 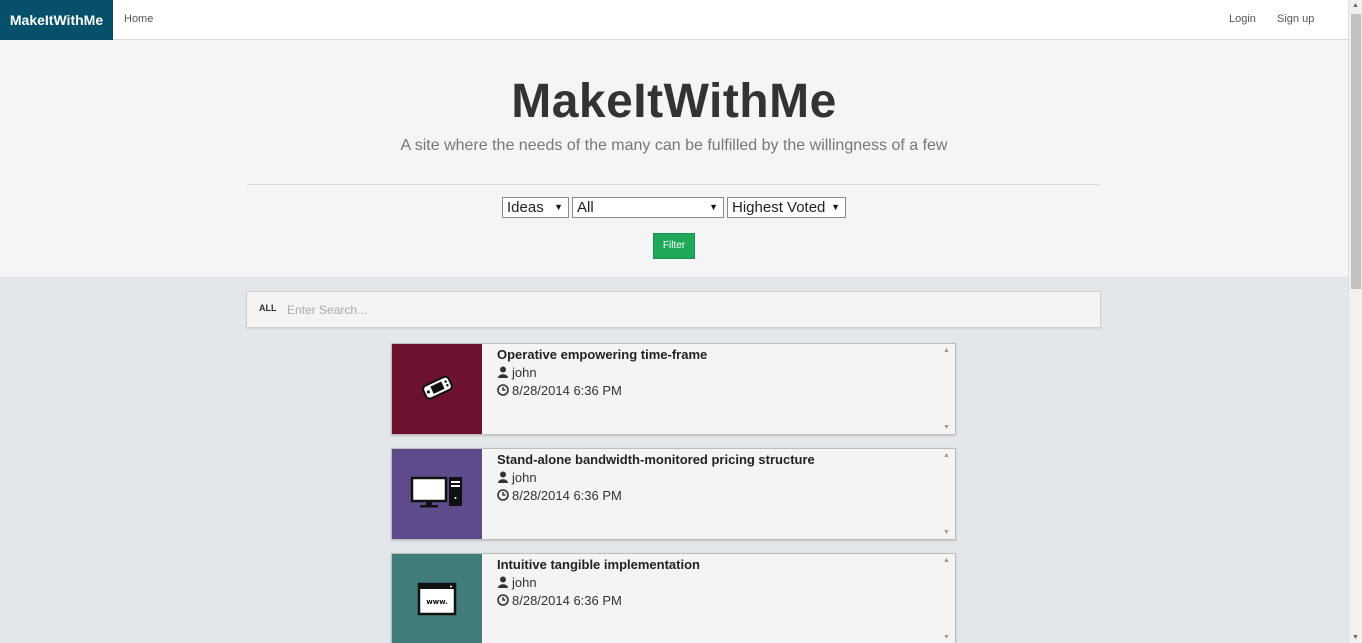 What do you see at coordinates (1356, 151) in the screenshot?
I see `scrollbar-thumb` at bounding box center [1356, 151].